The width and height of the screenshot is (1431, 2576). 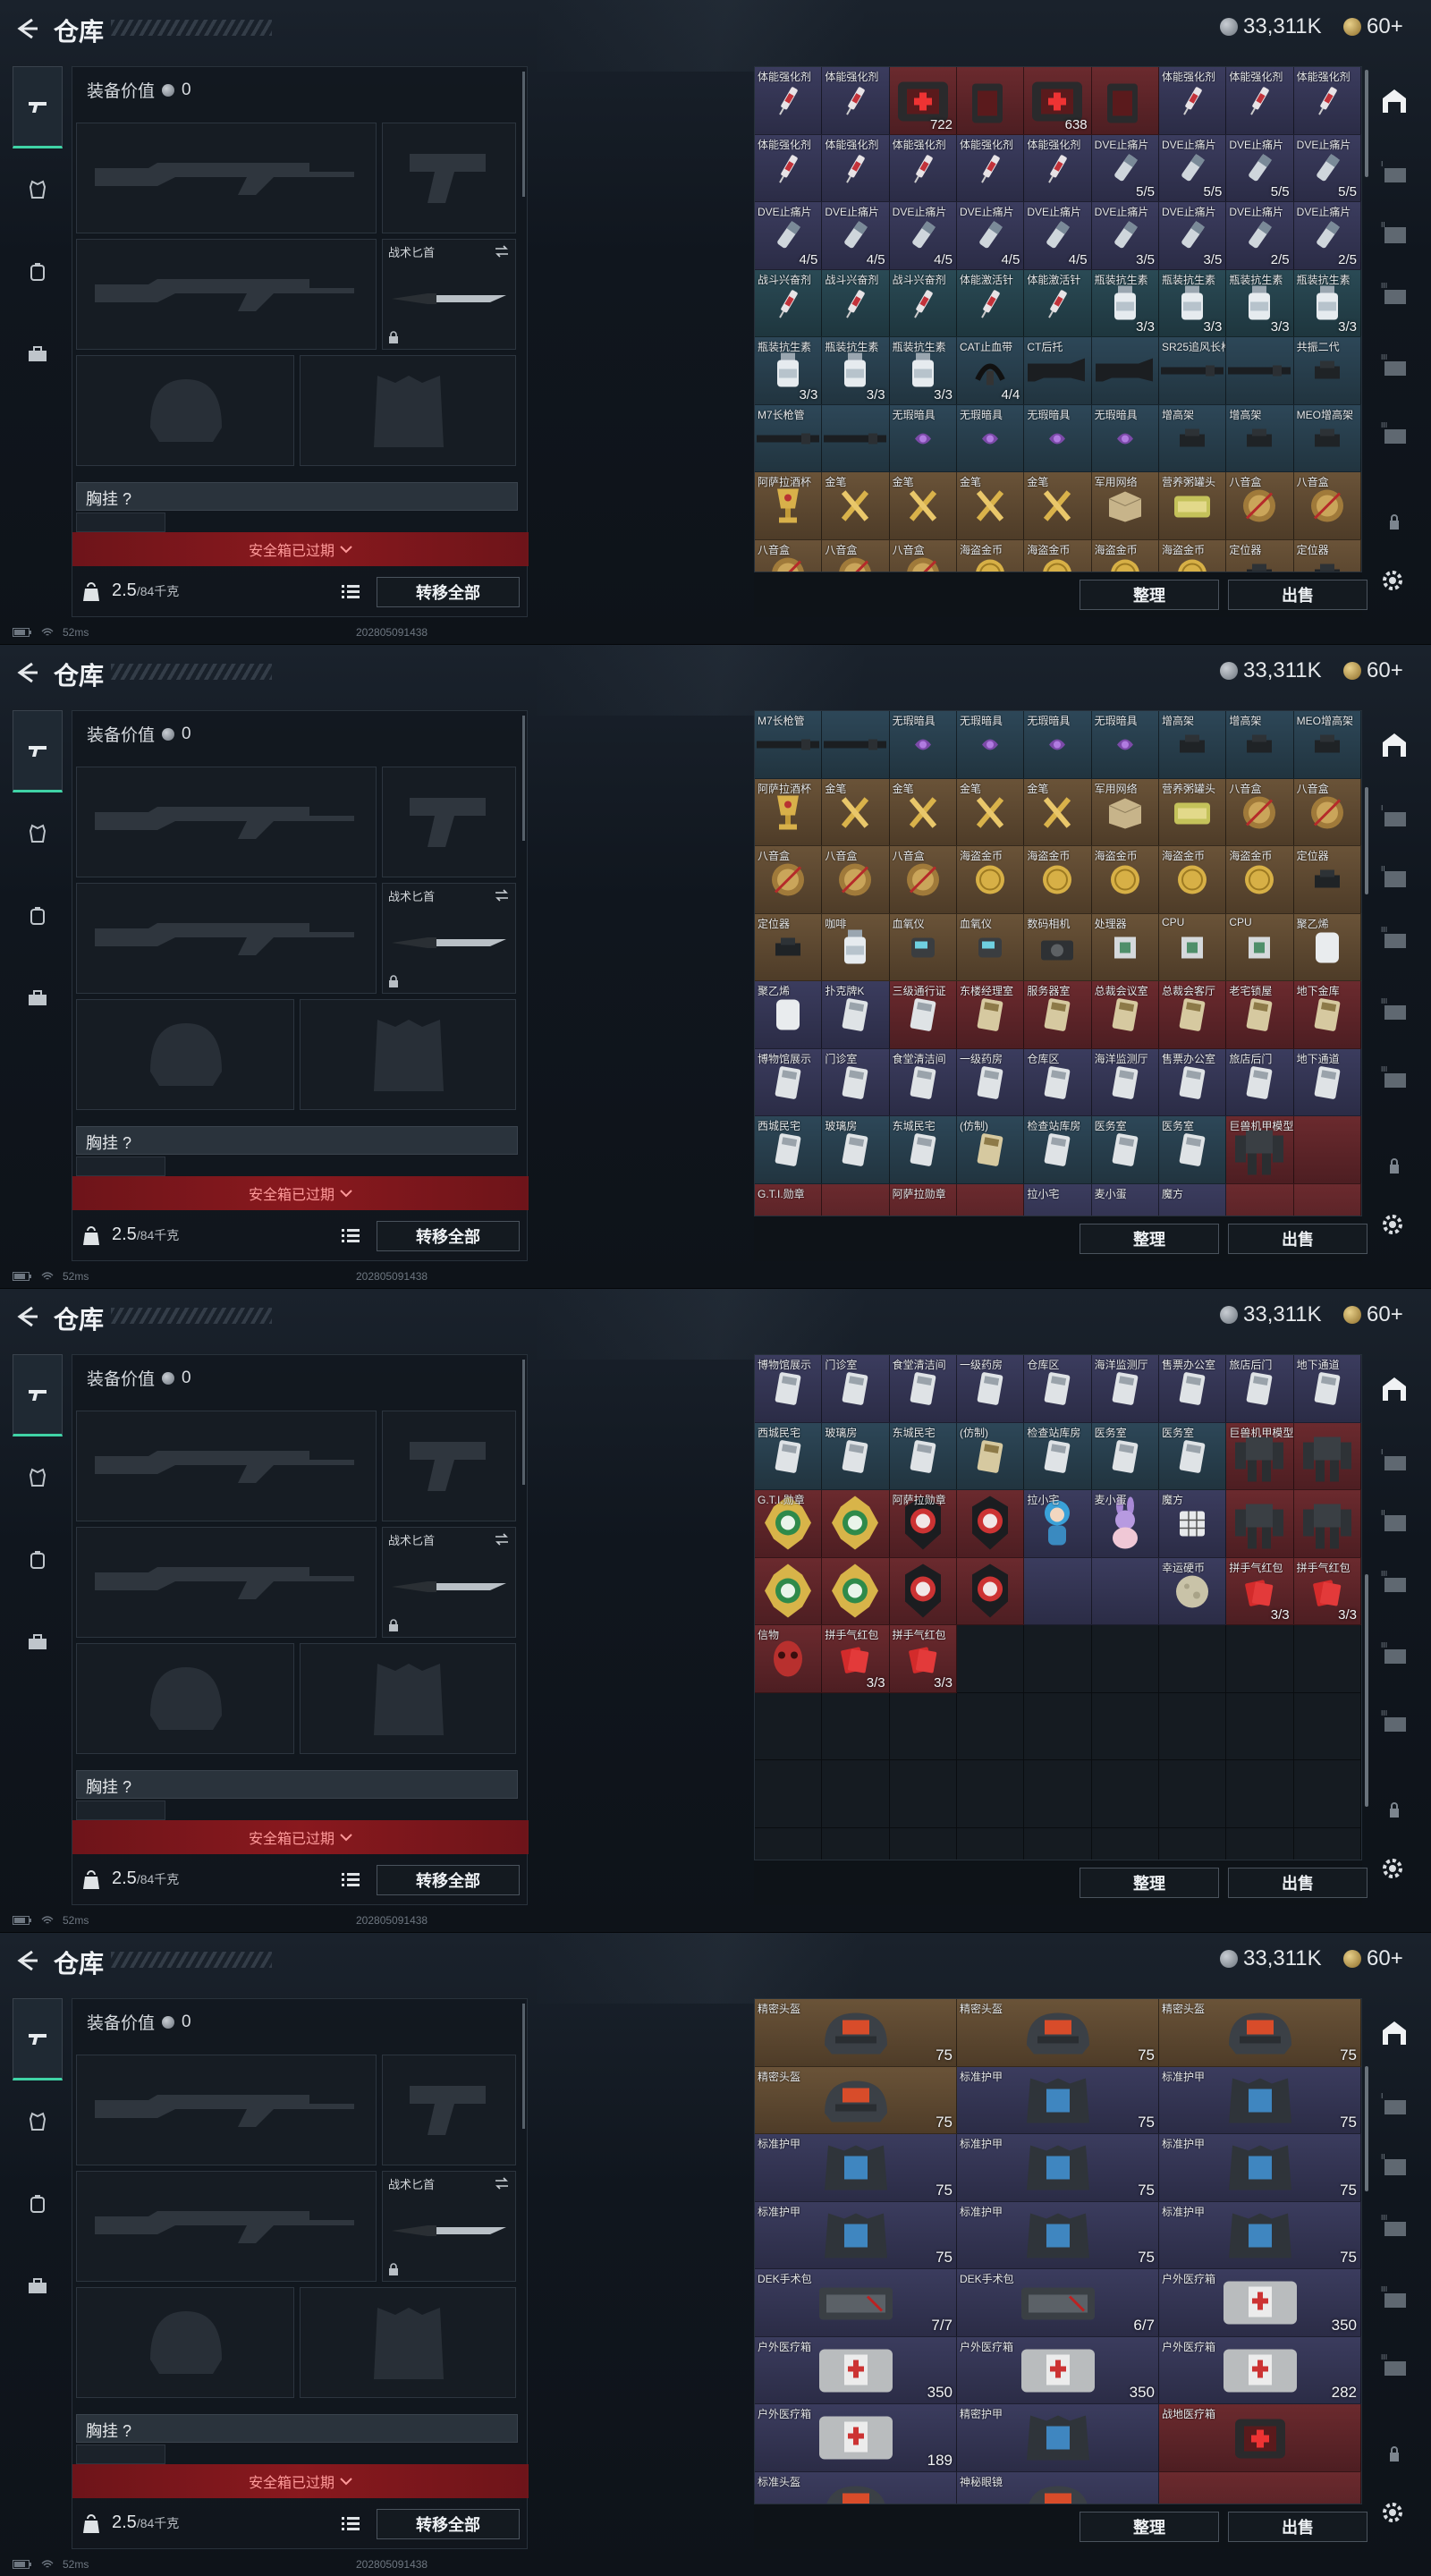 I want to click on inventory-item: DVE止痛片 4/5, so click(x=991, y=236).